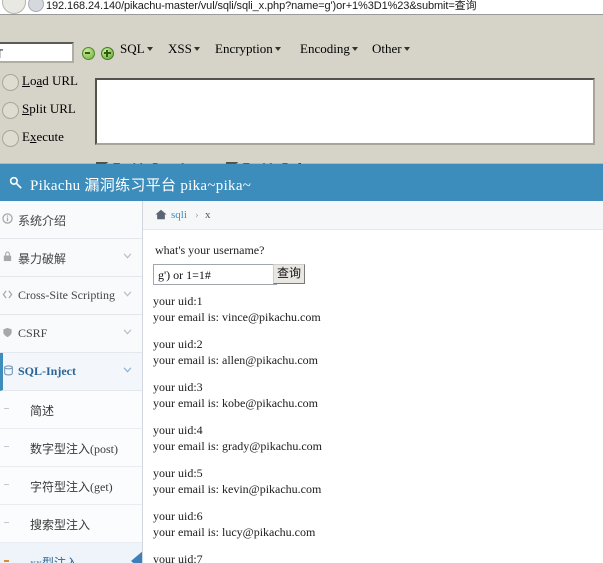 The height and width of the screenshot is (563, 603). I want to click on breadcrumb: sqli › x, so click(373, 215).